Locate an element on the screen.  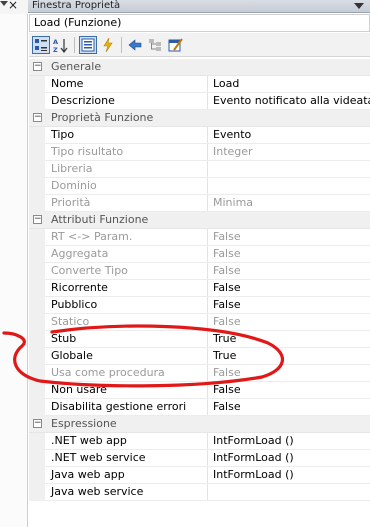
property-row-tipo-risultato: Tipo risultato Integer is located at coordinates (199, 152).